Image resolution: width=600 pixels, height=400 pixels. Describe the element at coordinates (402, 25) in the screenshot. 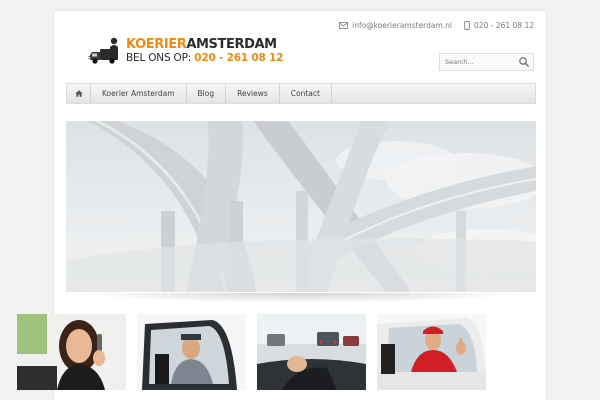

I see `email-text: info@koerieramsterdam.nl` at that location.